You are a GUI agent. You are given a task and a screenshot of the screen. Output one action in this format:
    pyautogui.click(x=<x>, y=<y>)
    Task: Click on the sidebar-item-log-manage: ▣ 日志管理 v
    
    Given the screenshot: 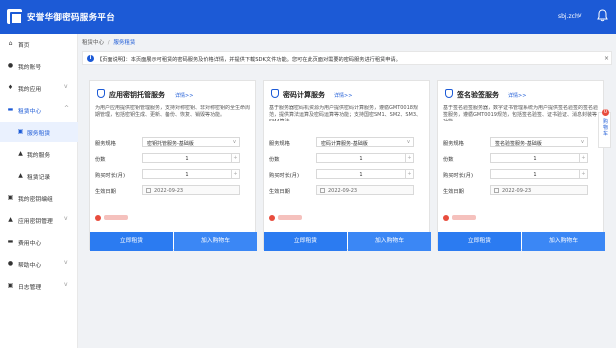 What is the action you would take?
    pyautogui.click(x=39, y=286)
    